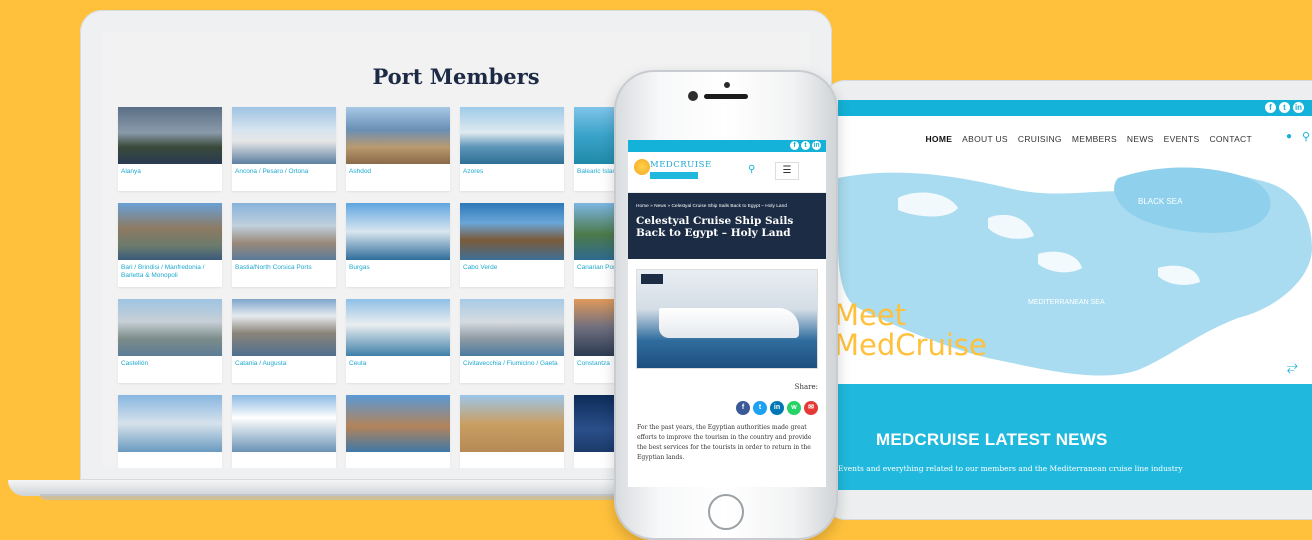 The image size is (1312, 540). Describe the element at coordinates (512, 266) in the screenshot. I see `port-name: Cabo Verde` at that location.